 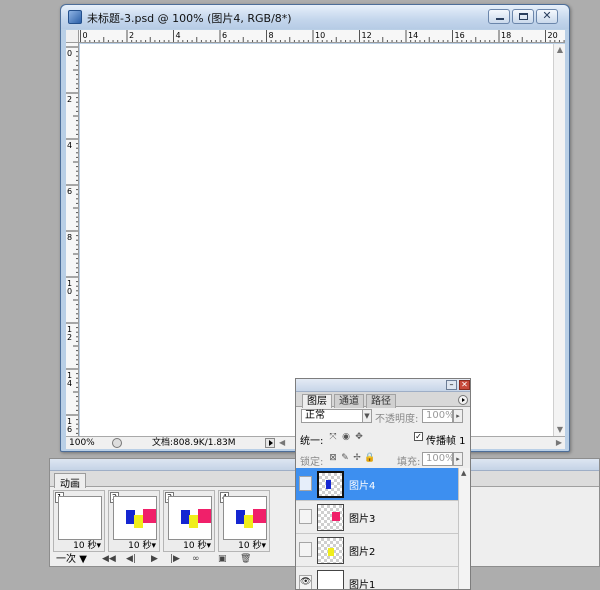 What do you see at coordinates (131, 559) in the screenshot?
I see `previous-frame-icon: ◀|` at bounding box center [131, 559].